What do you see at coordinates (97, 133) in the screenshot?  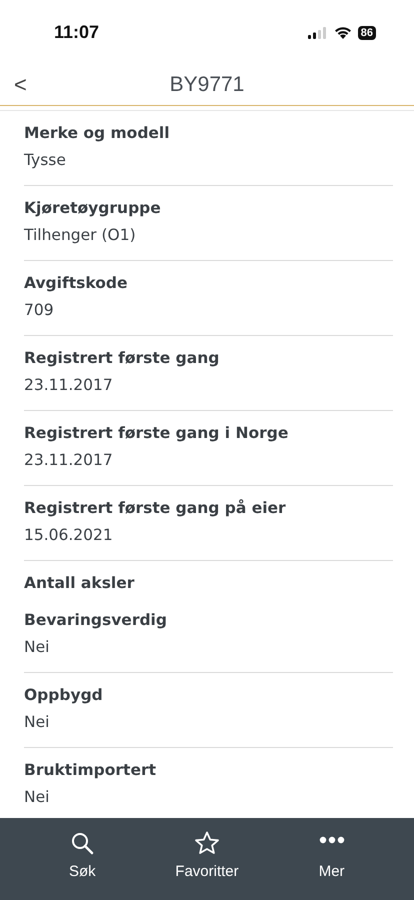 I see `field-label: Merke og modell` at bounding box center [97, 133].